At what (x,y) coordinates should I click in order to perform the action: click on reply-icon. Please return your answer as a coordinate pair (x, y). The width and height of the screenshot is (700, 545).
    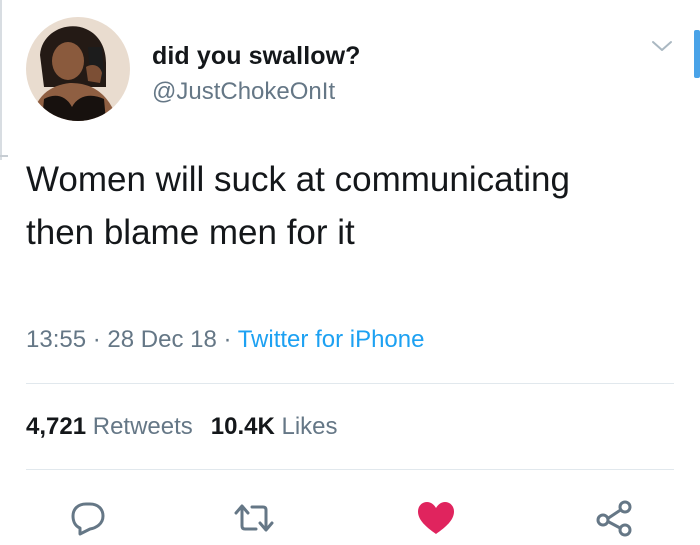
    Looking at the image, I should click on (88, 519).